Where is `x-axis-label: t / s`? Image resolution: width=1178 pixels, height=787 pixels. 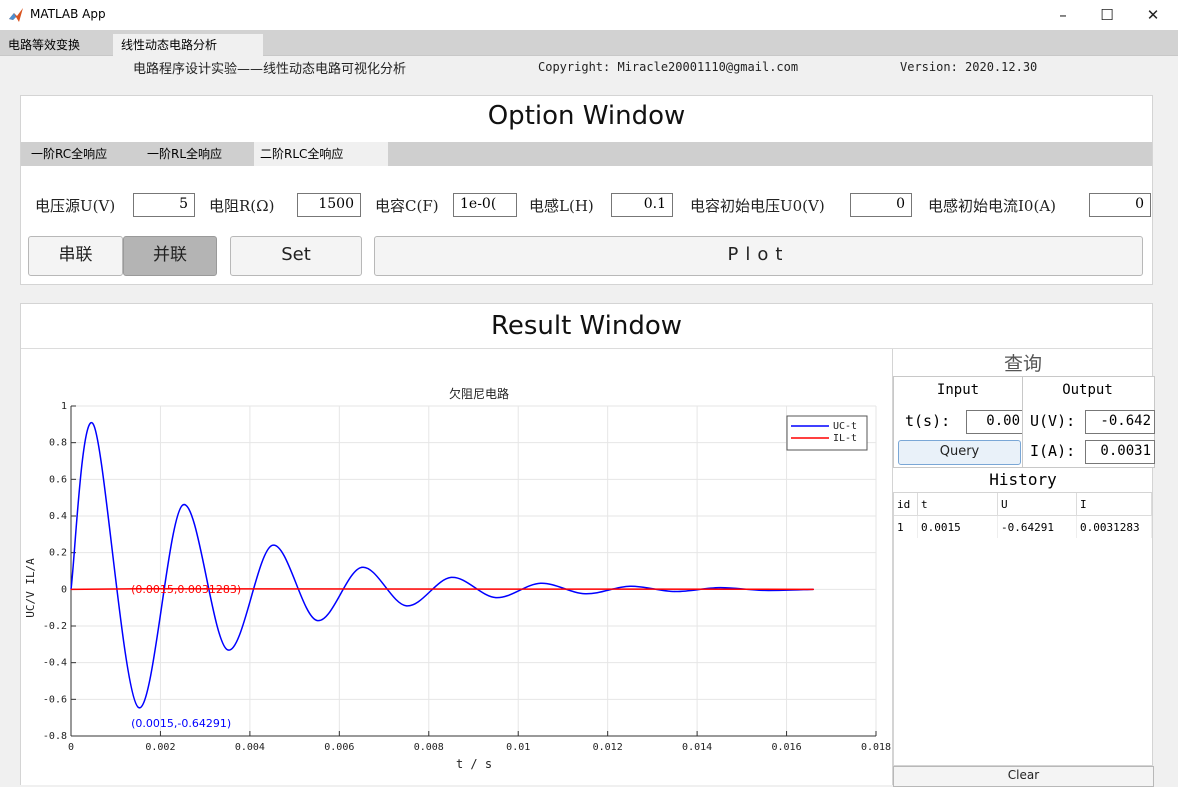 x-axis-label: t / s is located at coordinates (474, 764).